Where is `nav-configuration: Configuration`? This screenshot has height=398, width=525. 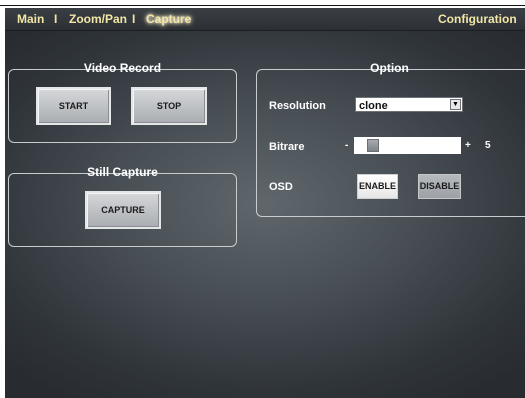
nav-configuration: Configuration is located at coordinates (477, 19).